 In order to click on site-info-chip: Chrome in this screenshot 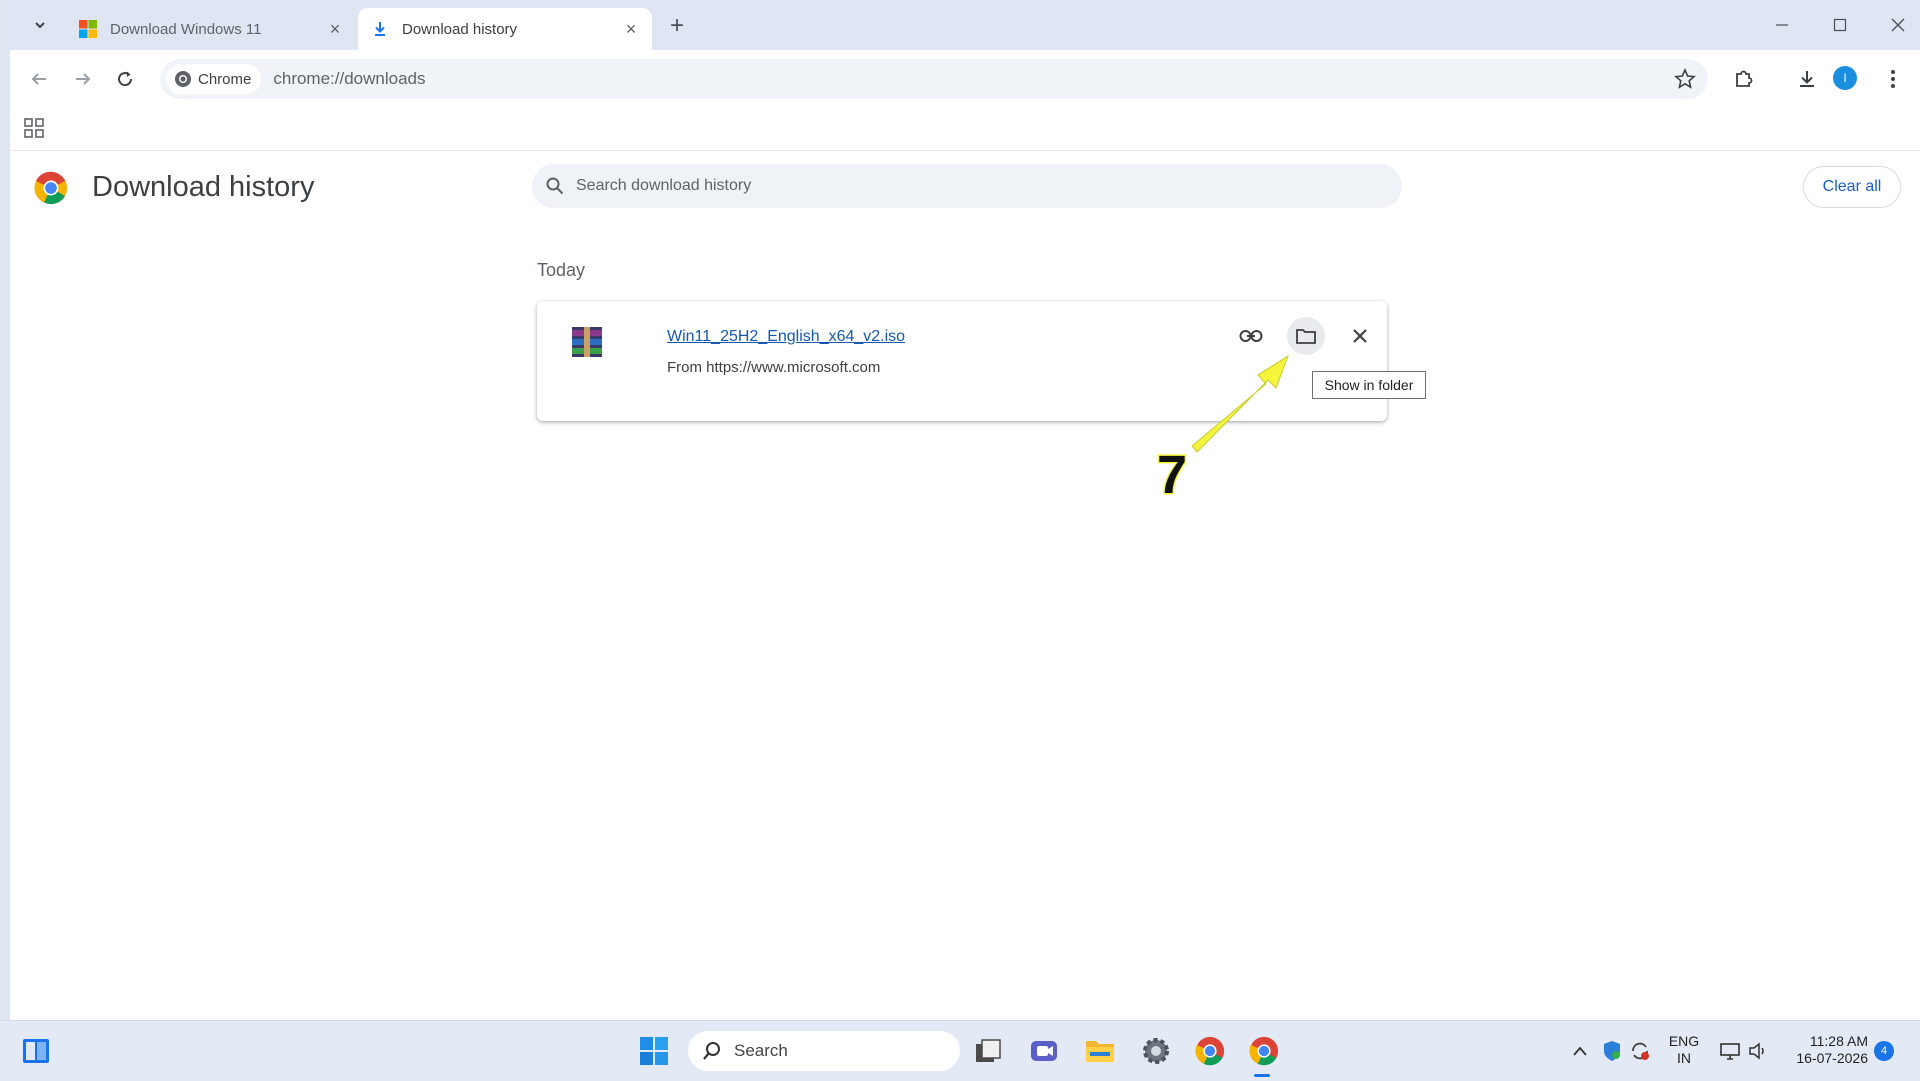, I will do `click(214, 79)`.